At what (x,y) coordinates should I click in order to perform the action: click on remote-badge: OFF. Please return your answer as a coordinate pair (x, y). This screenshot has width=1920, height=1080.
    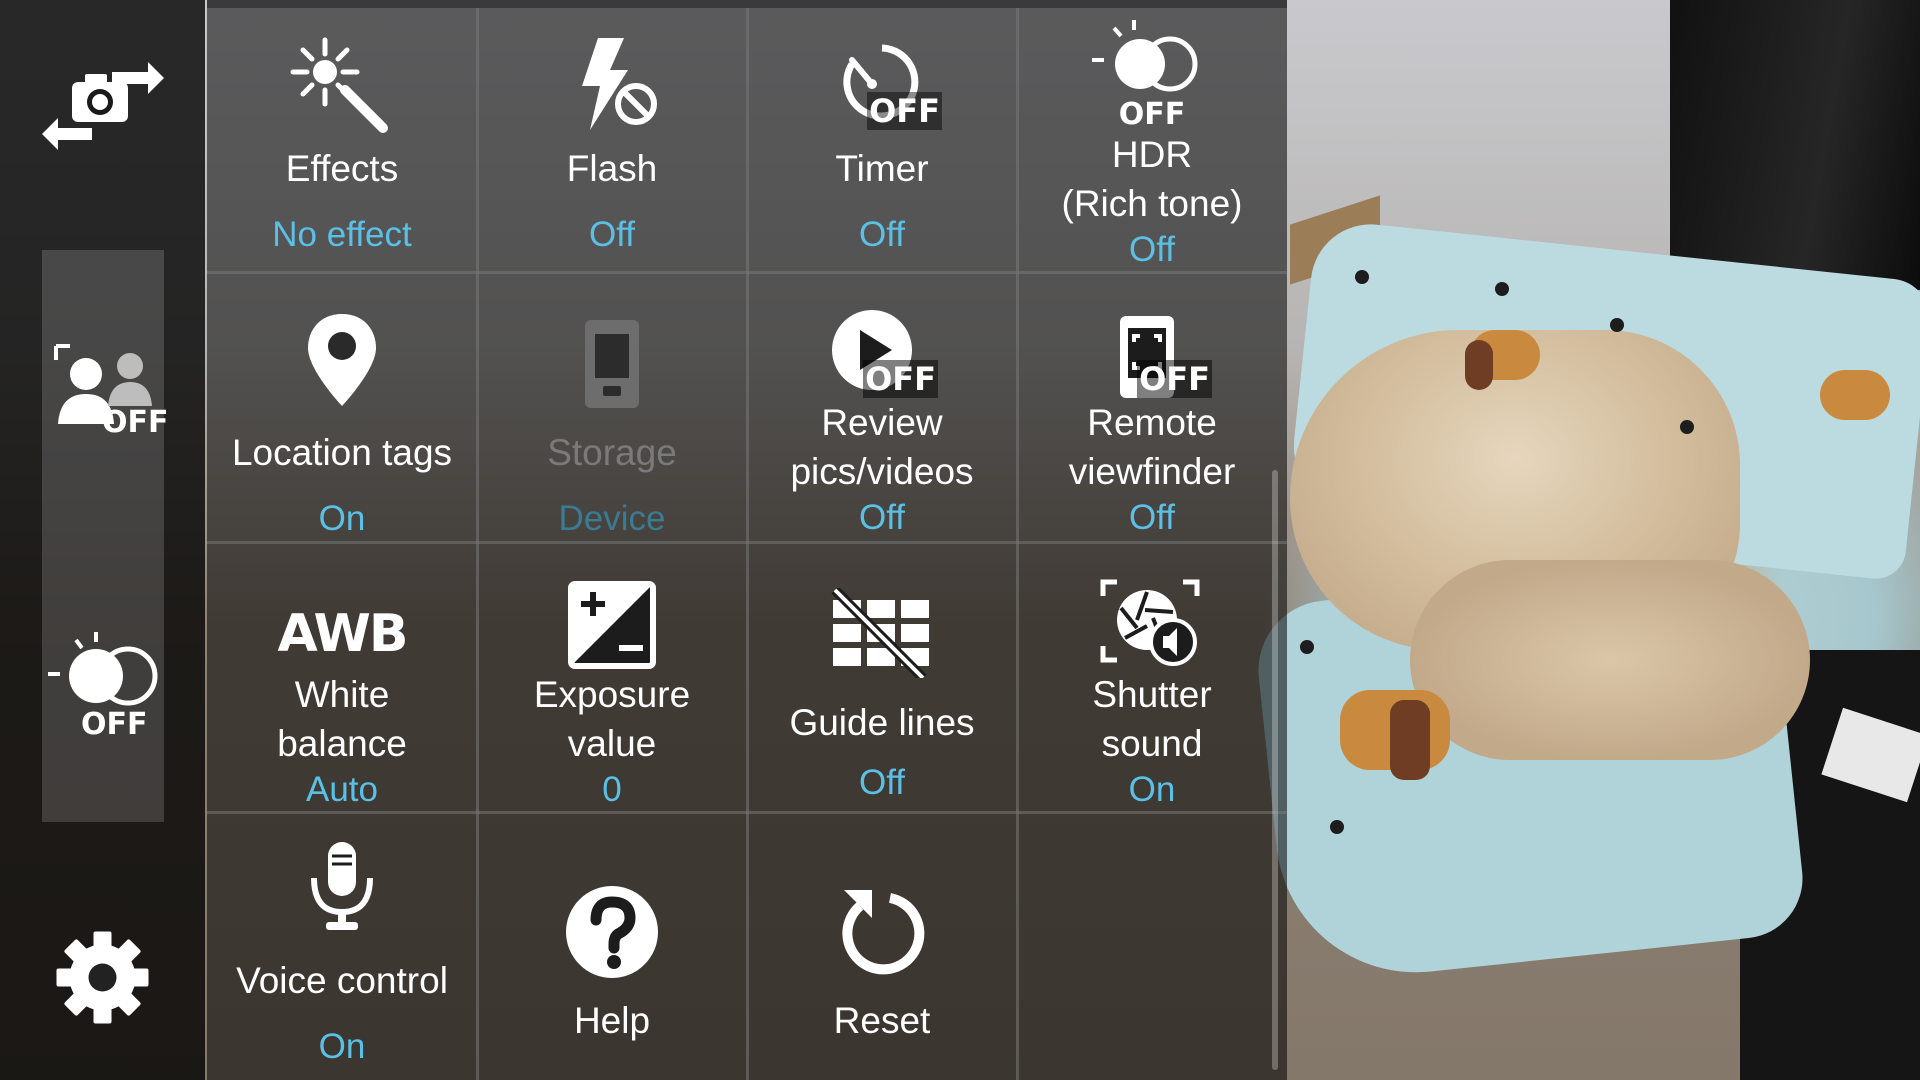
    Looking at the image, I should click on (1174, 379).